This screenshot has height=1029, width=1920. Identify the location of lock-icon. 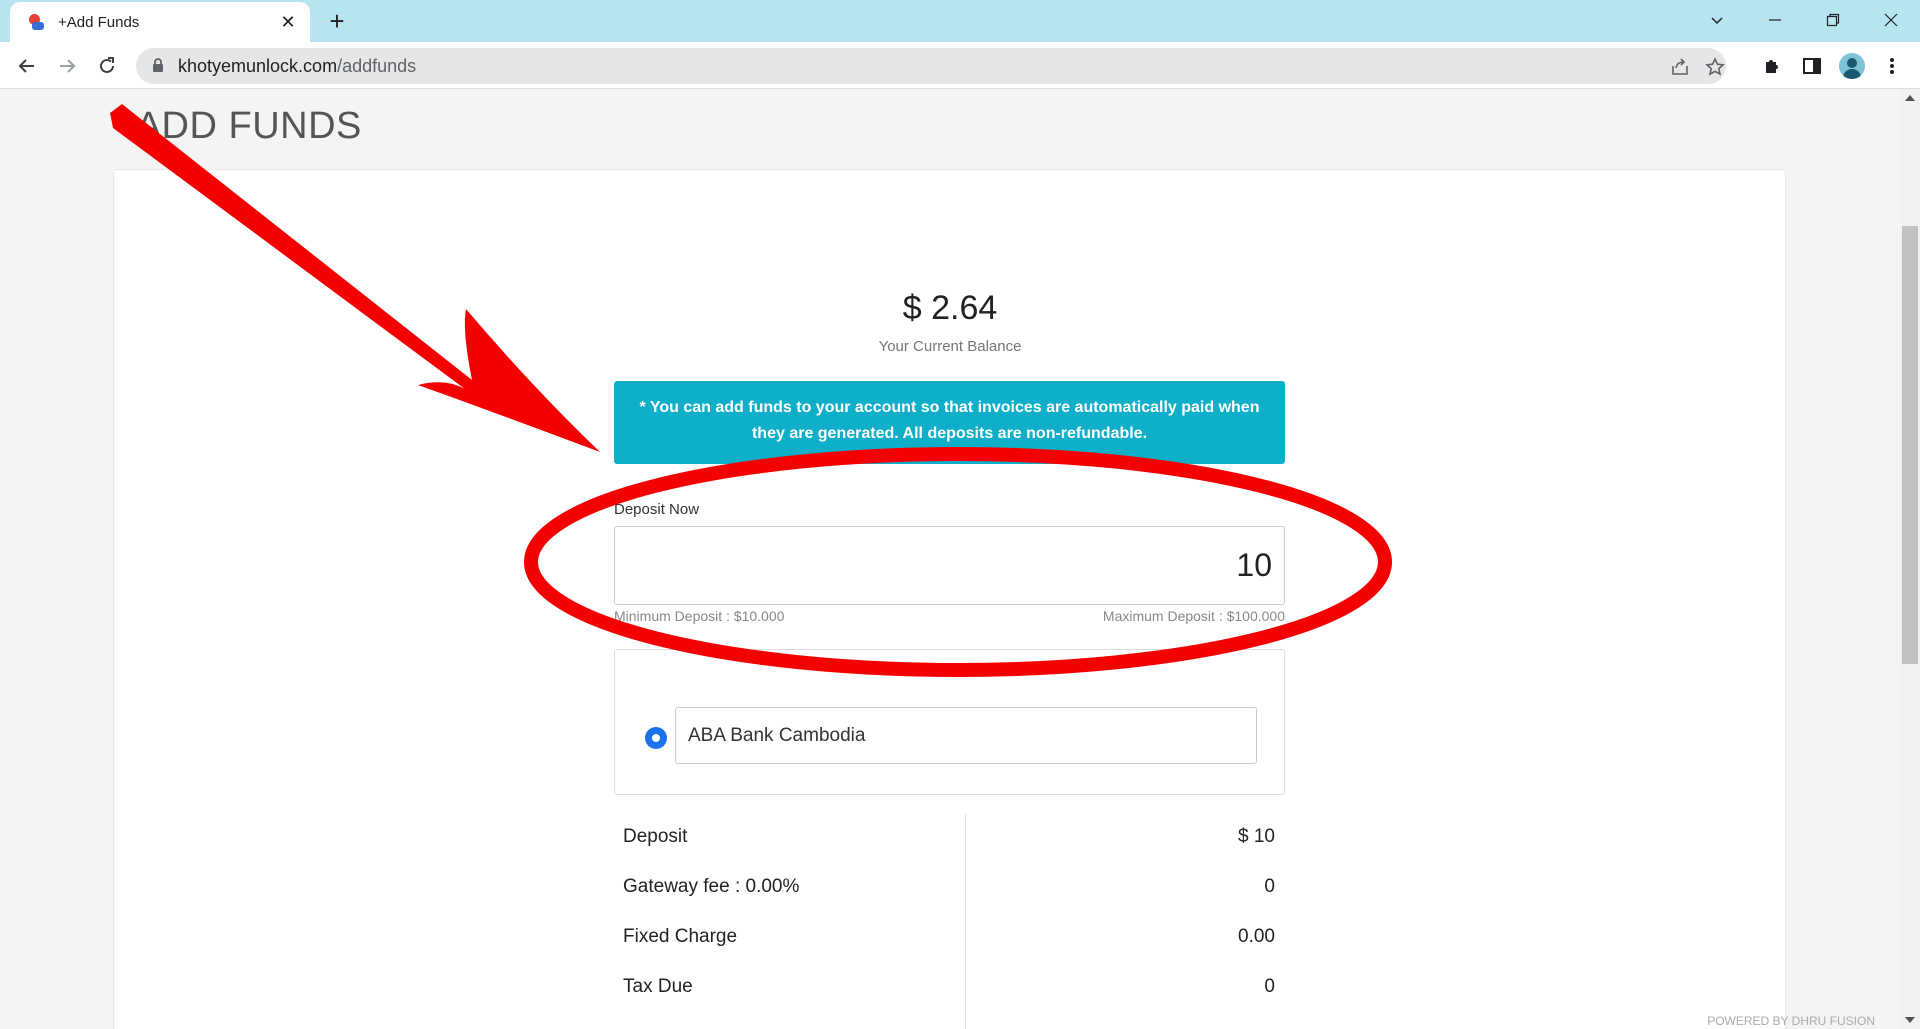
(158, 68).